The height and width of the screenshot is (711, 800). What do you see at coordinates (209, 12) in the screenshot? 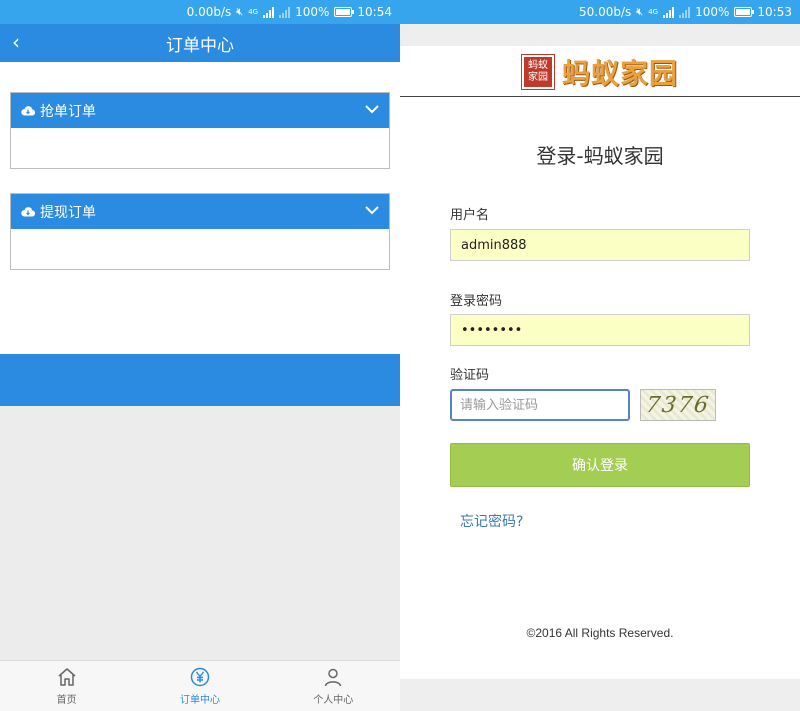
I see `network-speed: 0.00b/s` at bounding box center [209, 12].